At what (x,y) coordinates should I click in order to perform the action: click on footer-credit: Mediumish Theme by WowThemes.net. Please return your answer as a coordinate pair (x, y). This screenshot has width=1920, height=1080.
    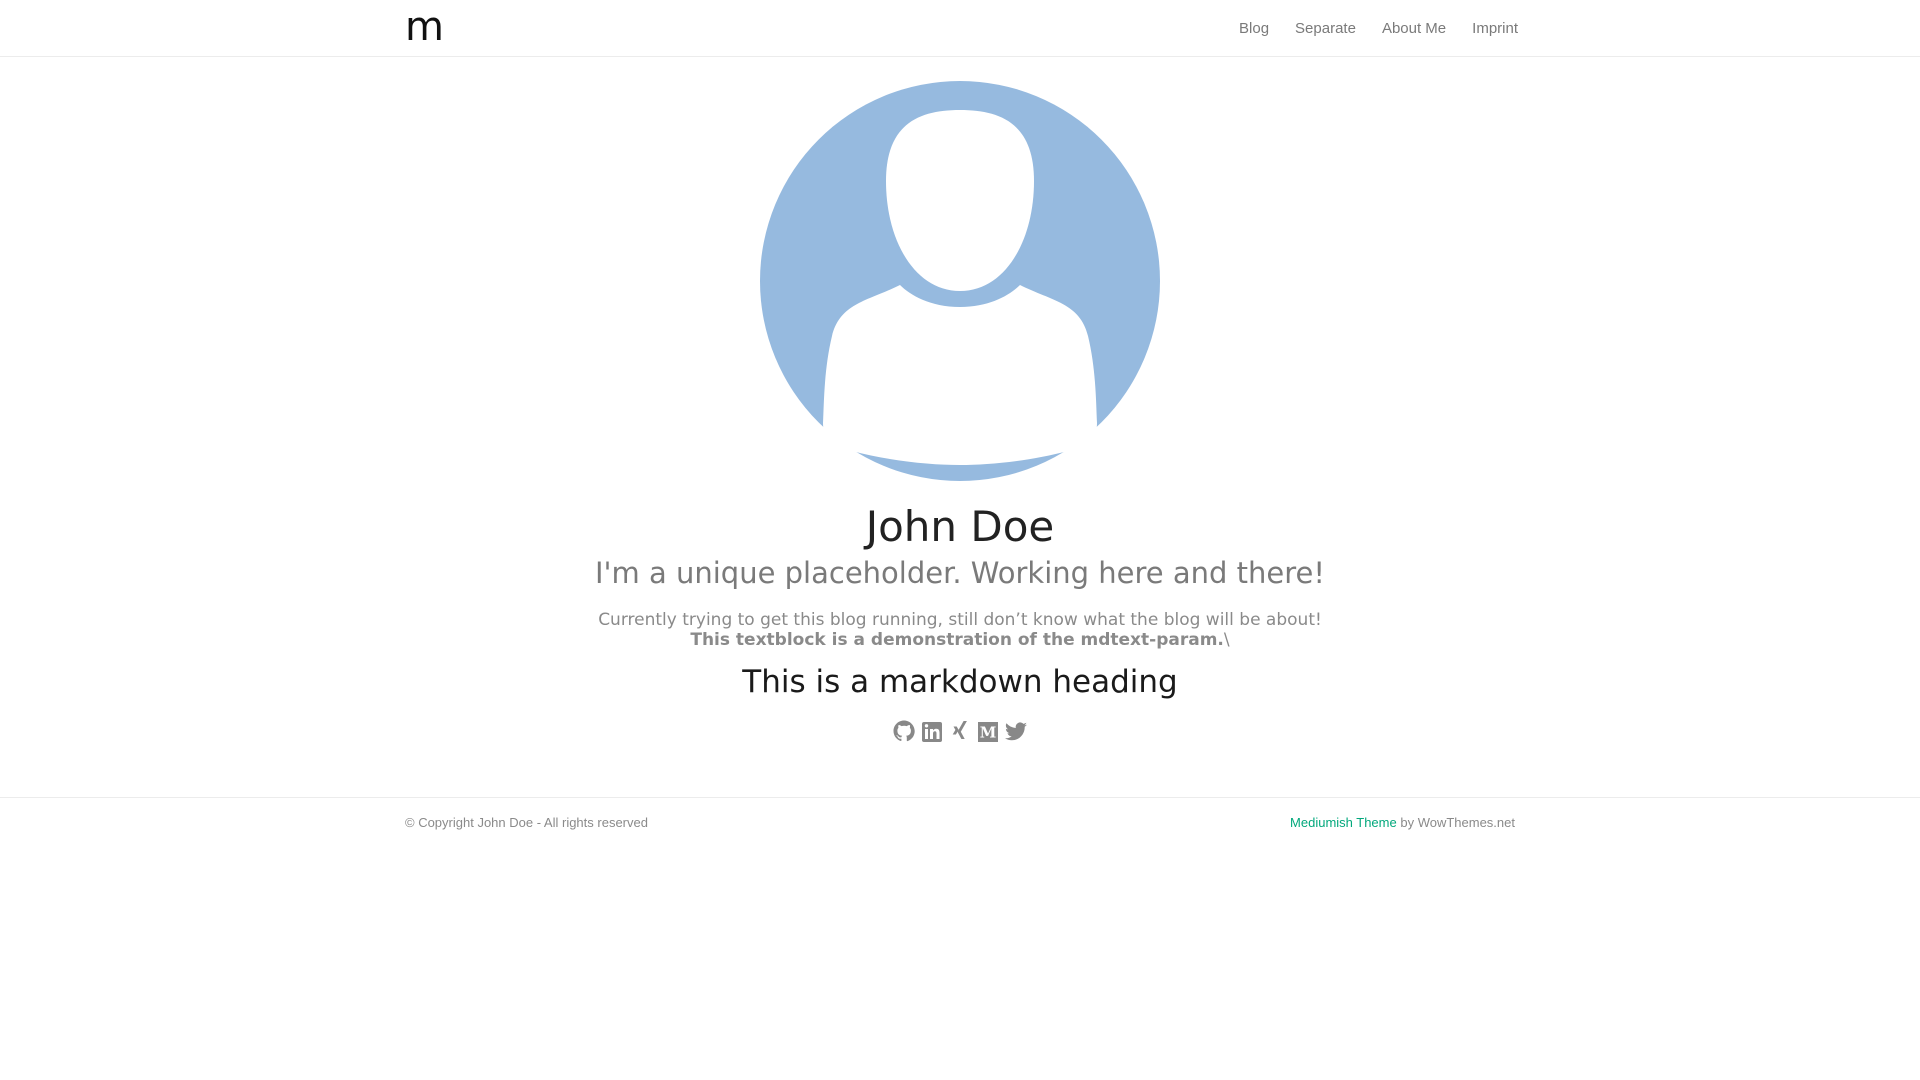
    Looking at the image, I should click on (1402, 822).